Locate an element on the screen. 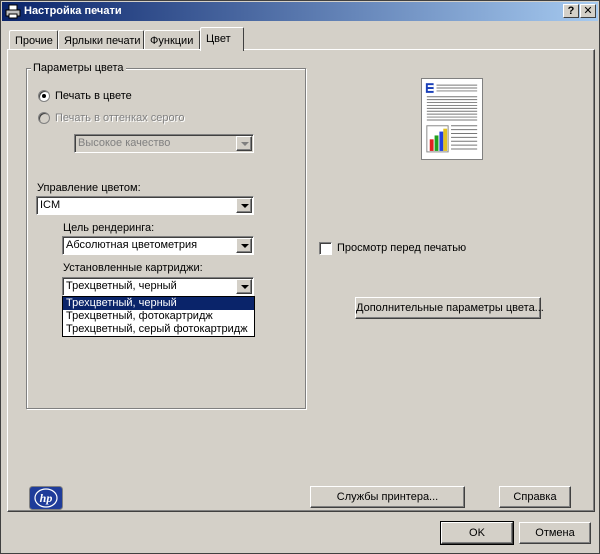  print-color-radio is located at coordinates (44, 96).